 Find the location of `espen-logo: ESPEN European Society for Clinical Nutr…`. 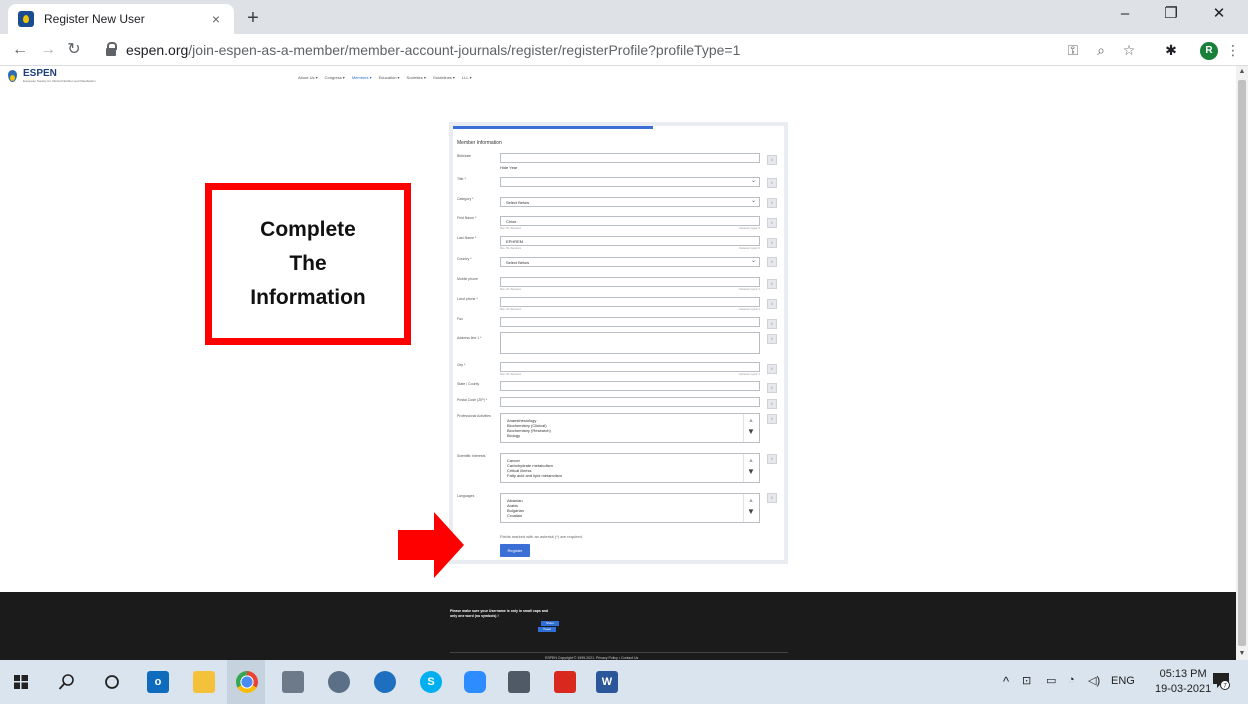

espen-logo: ESPEN European Society for Clinical Nutr… is located at coordinates (52, 76).